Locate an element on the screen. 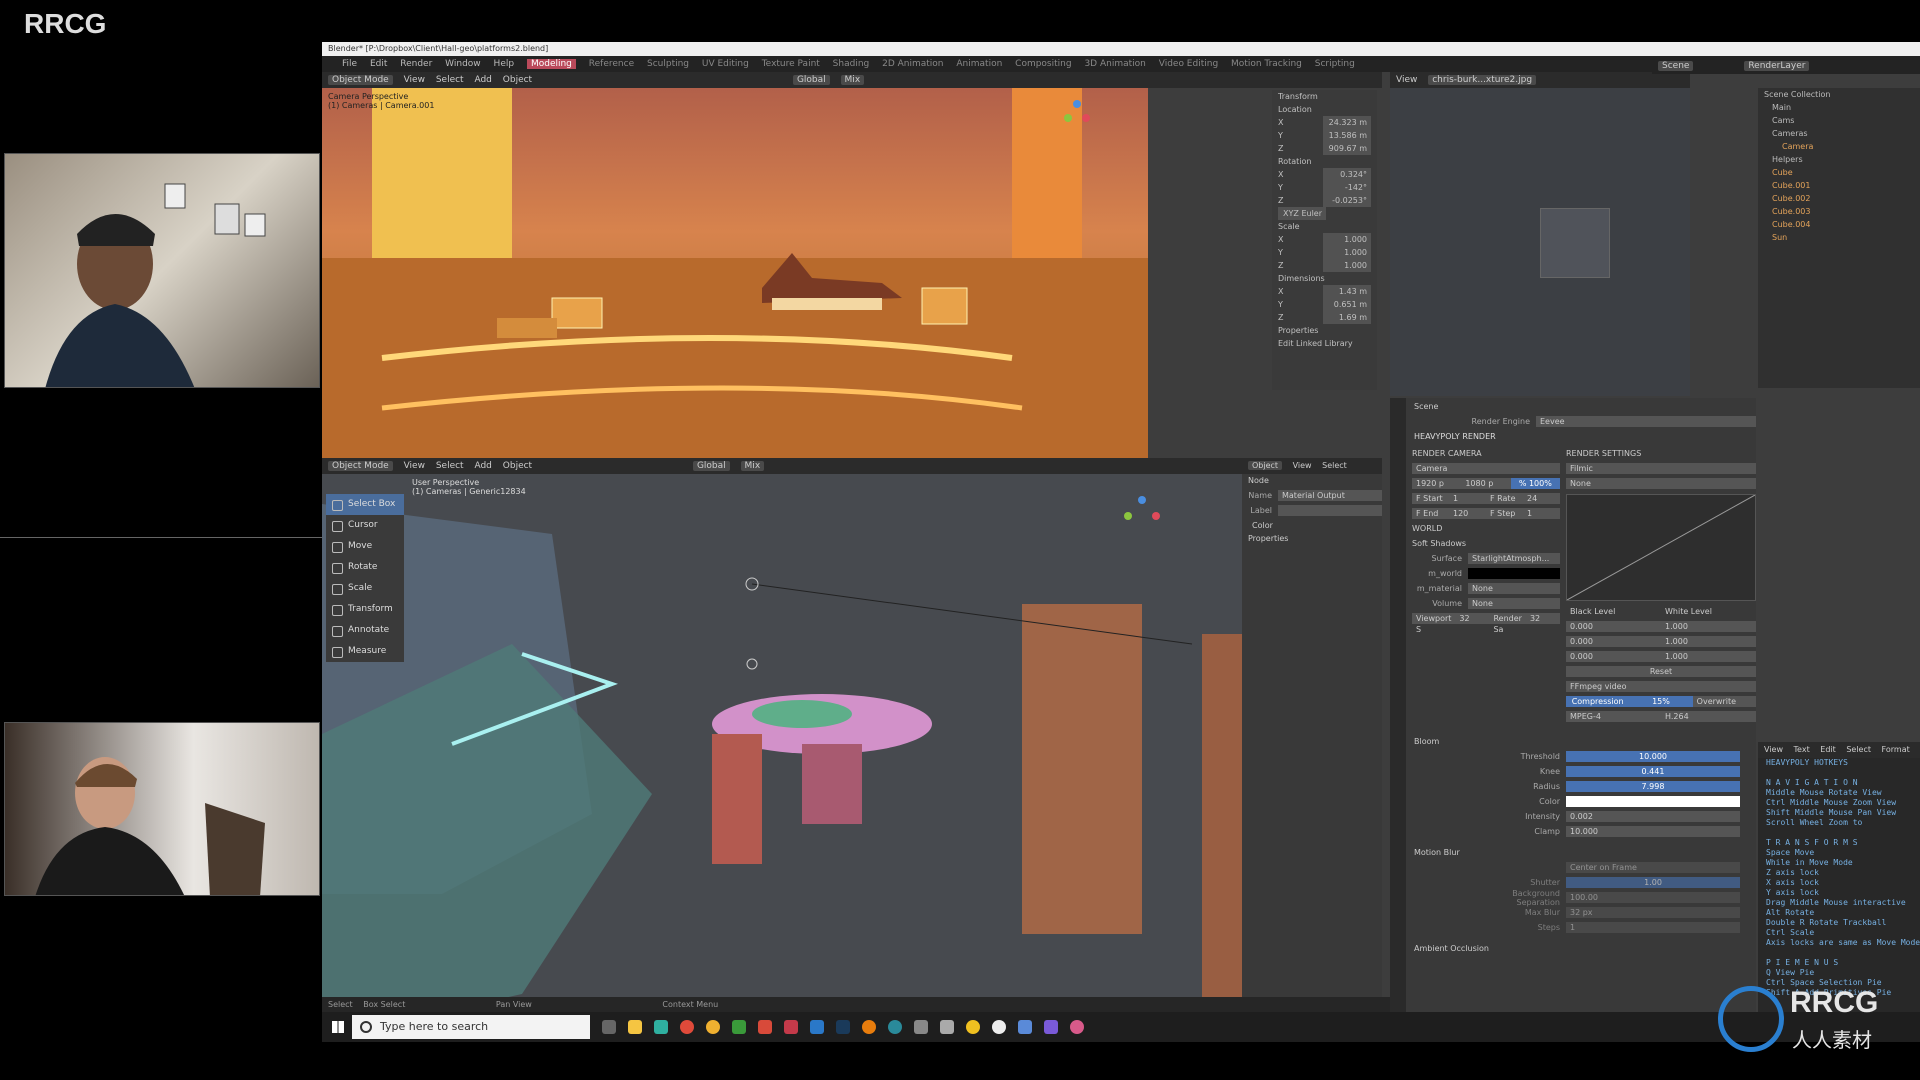 This screenshot has width=1920, height=1080. app-settings-icon is located at coordinates (947, 1027).